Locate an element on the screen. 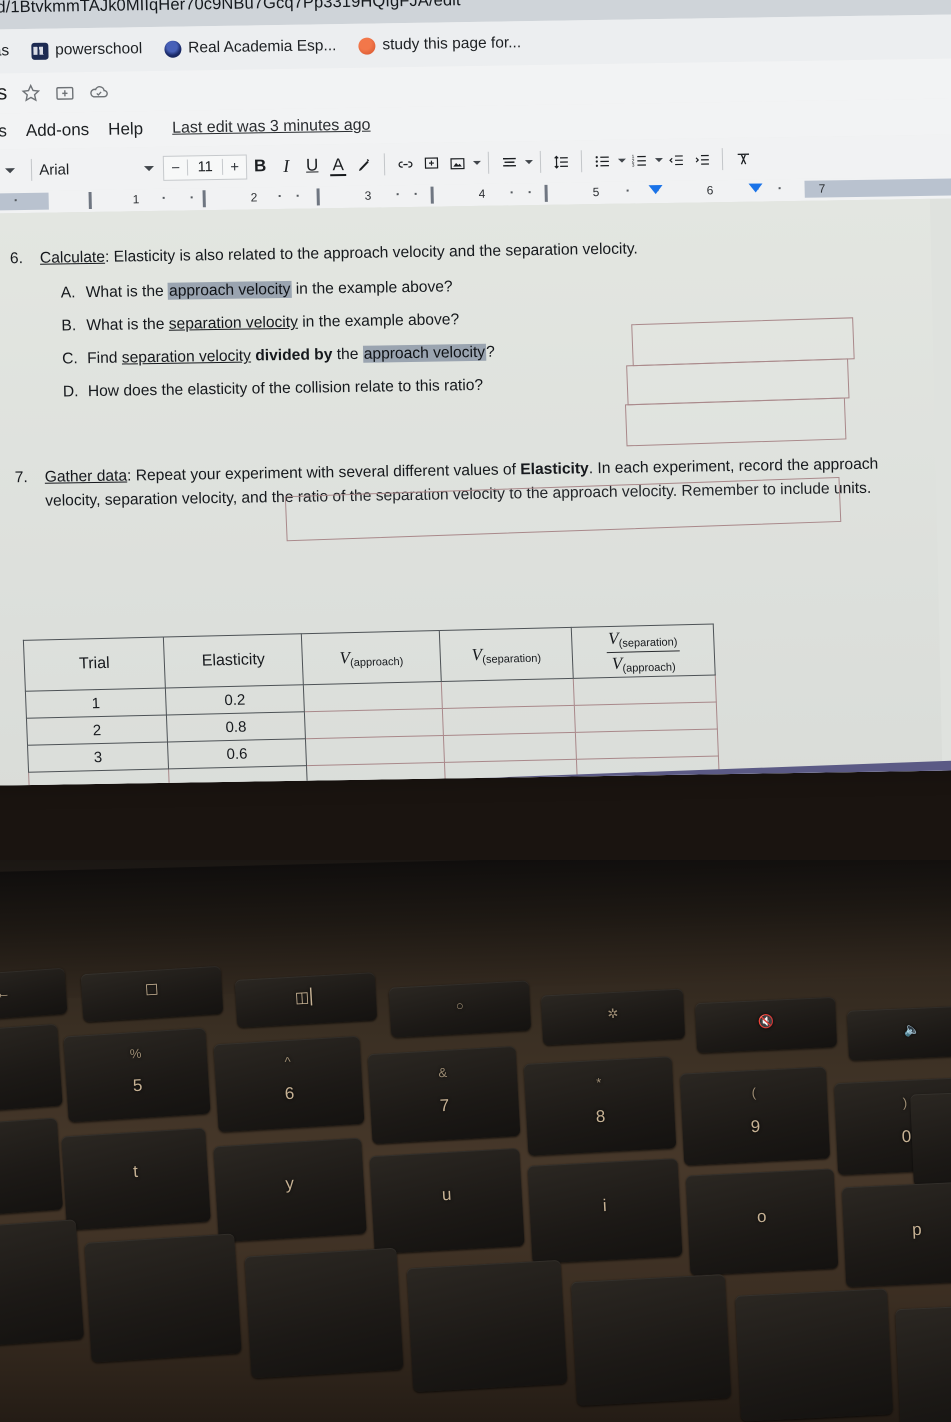  insert-link-icon is located at coordinates (405, 164).